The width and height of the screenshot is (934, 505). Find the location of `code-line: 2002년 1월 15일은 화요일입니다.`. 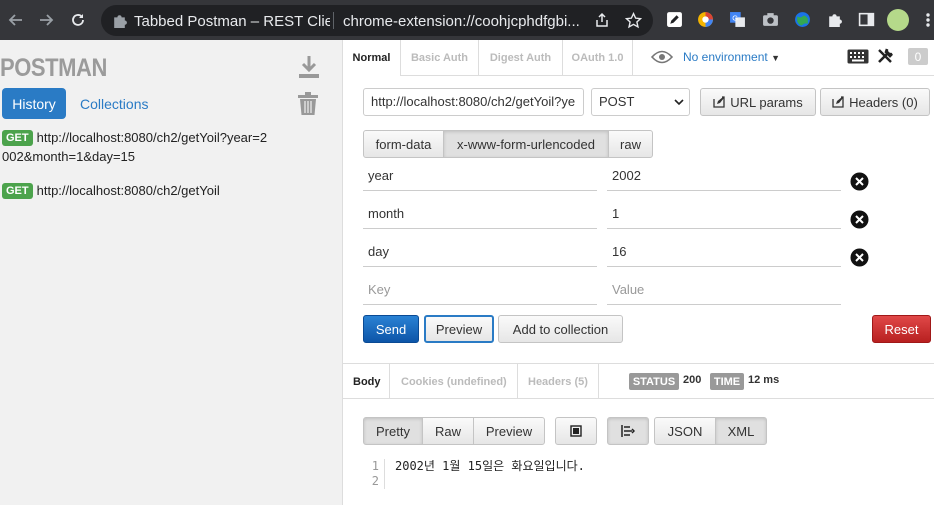

code-line: 2002년 1월 15일은 화요일입니다. is located at coordinates (490, 466).